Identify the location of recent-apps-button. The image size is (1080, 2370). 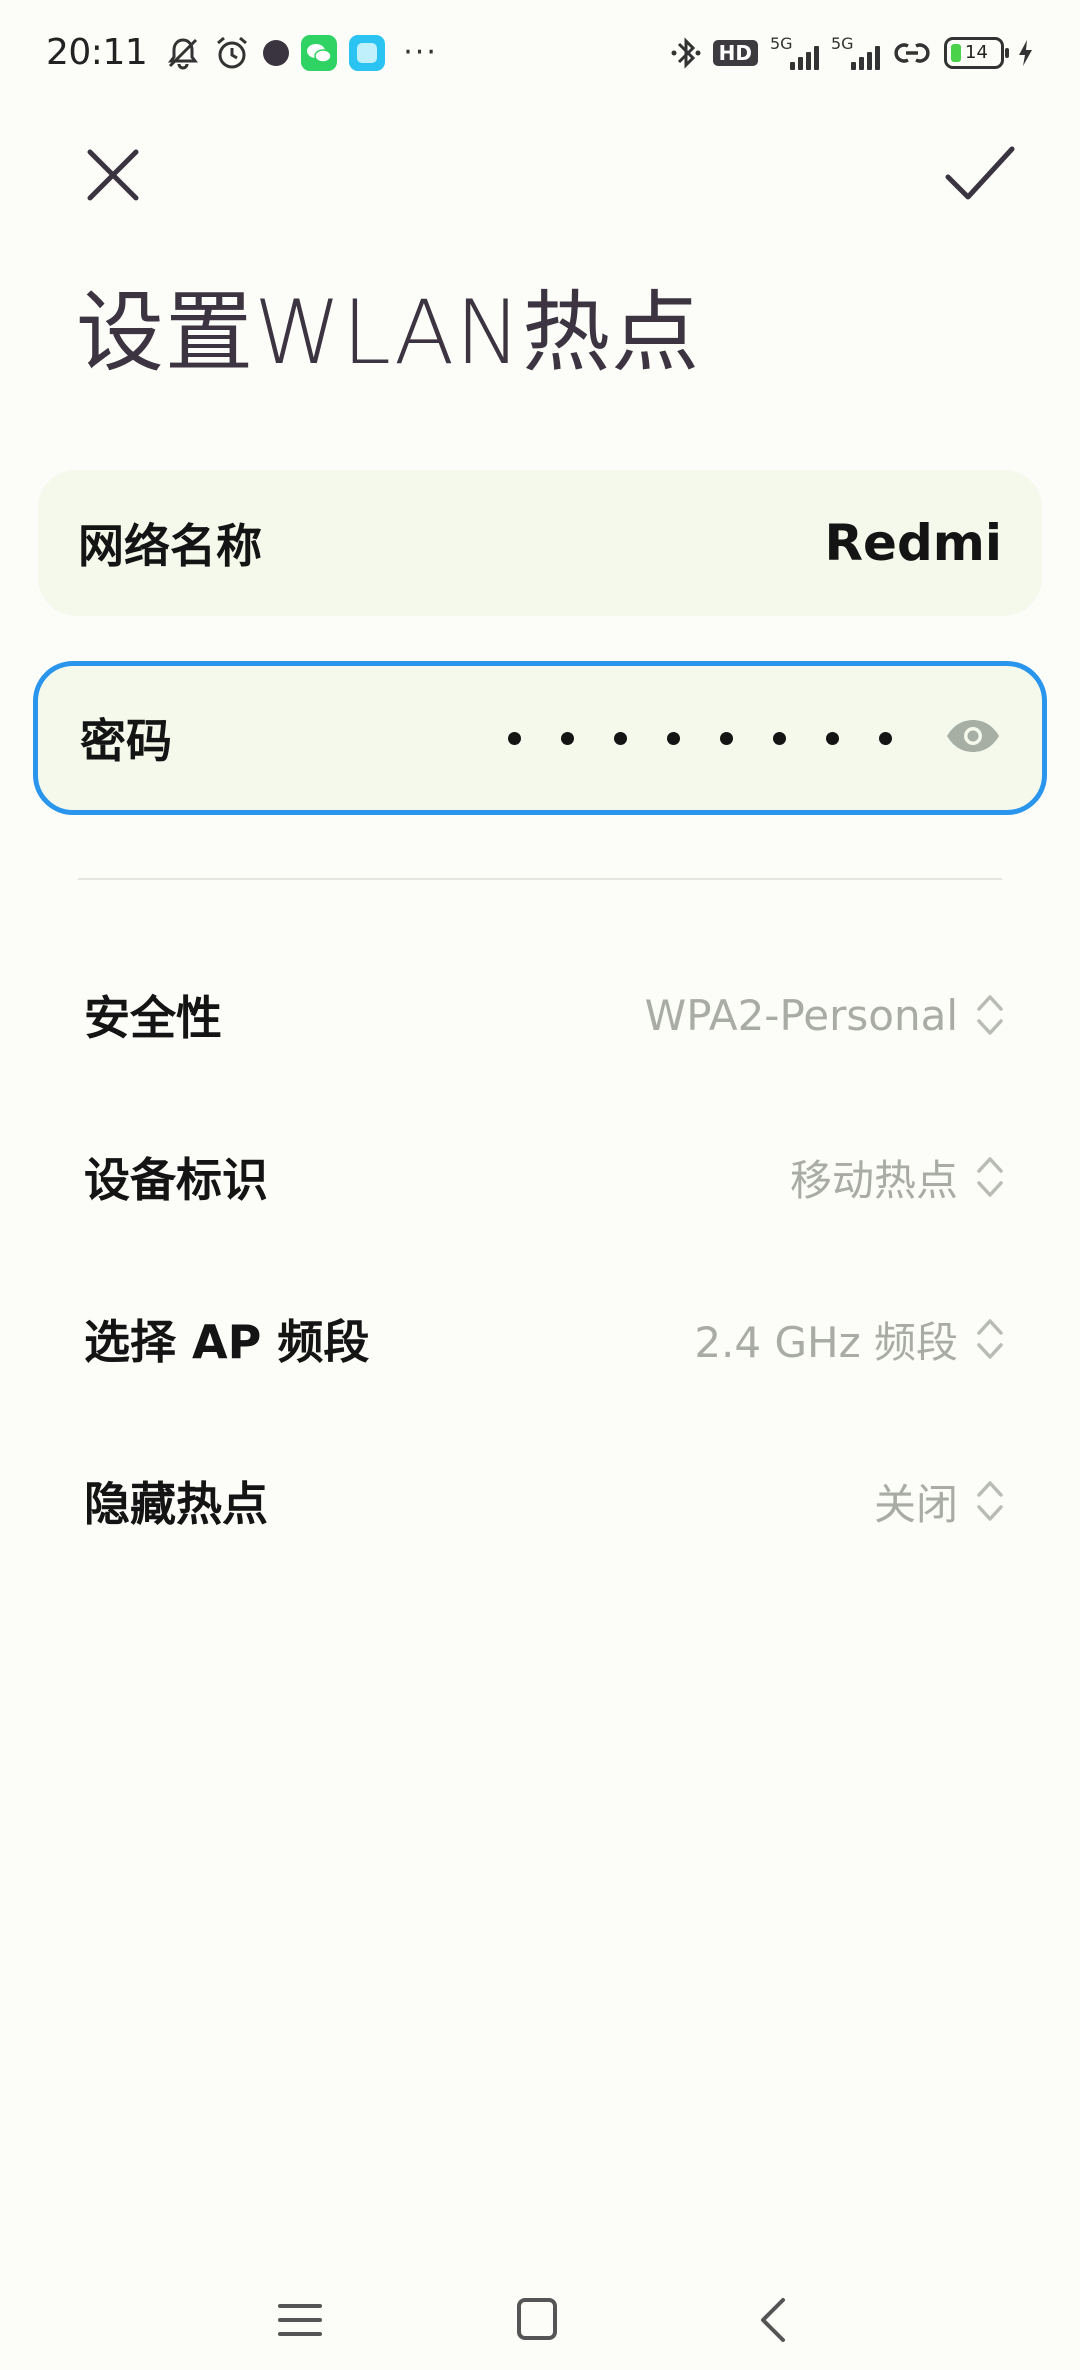
(300, 2320).